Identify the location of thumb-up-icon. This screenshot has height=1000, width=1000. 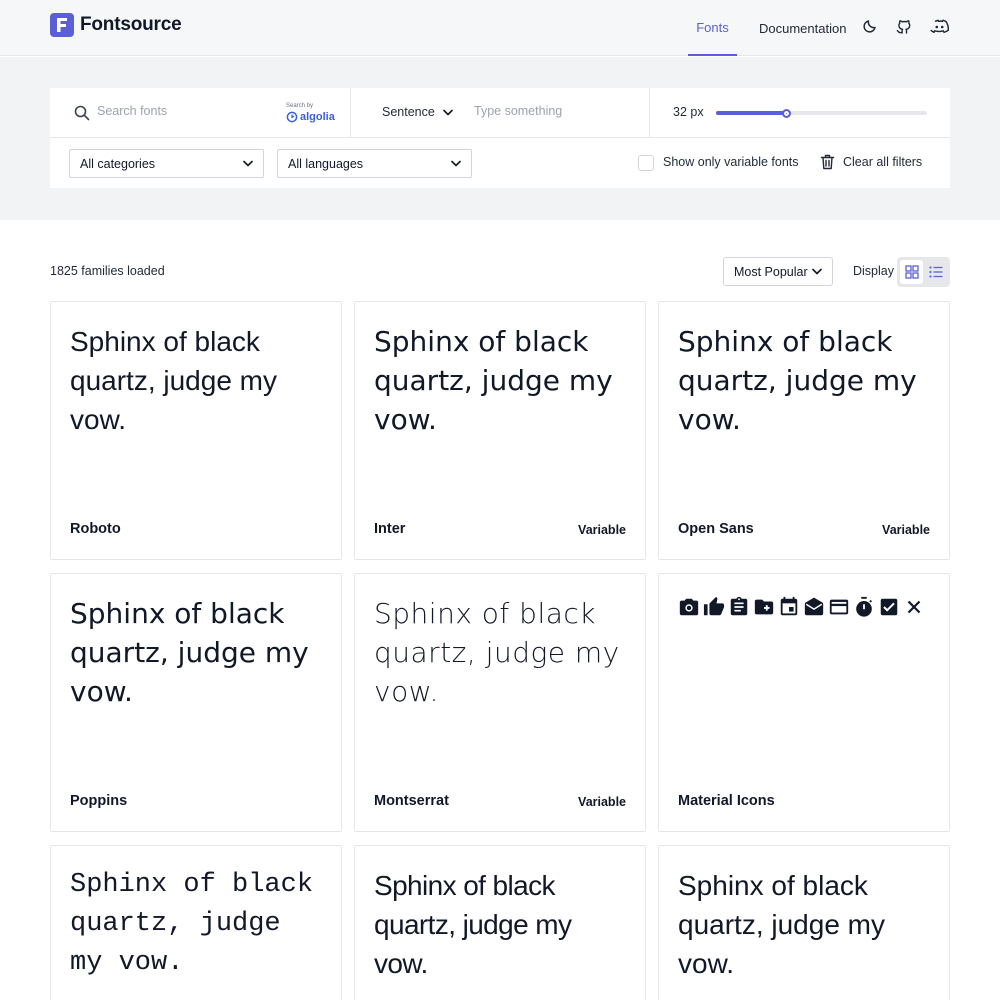
(714, 606).